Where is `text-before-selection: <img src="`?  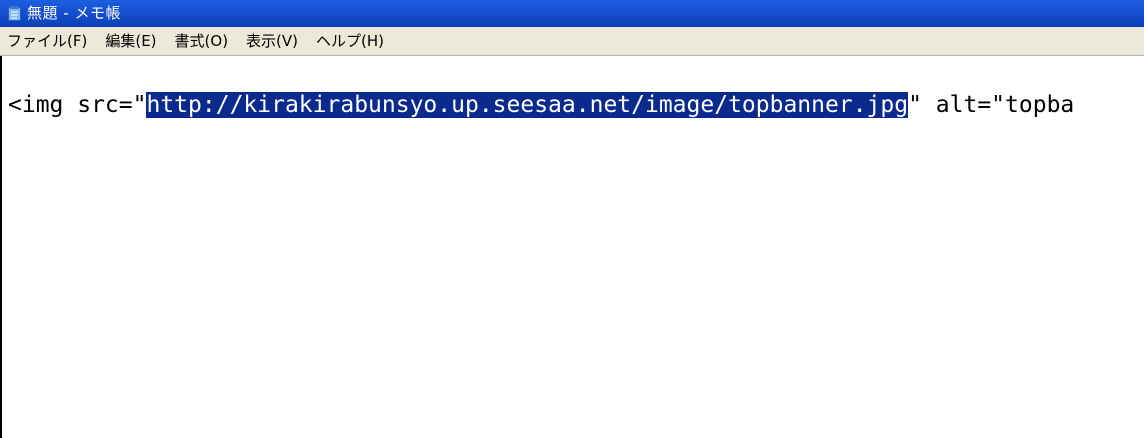 text-before-selection: <img src=" is located at coordinates (77, 105).